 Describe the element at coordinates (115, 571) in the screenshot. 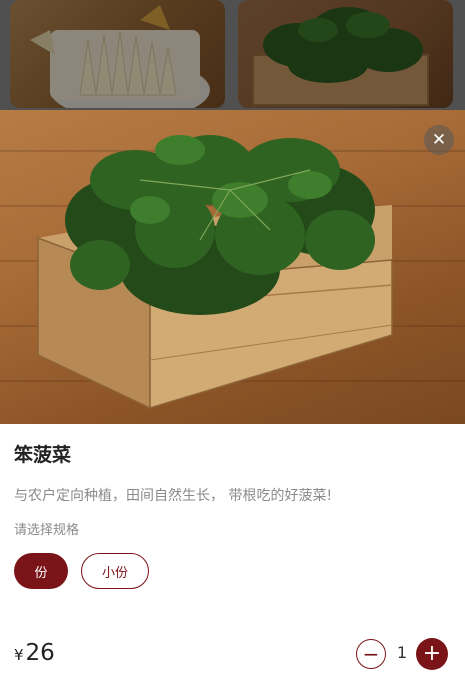

I see `spec-option-small-portion: 小份` at that location.